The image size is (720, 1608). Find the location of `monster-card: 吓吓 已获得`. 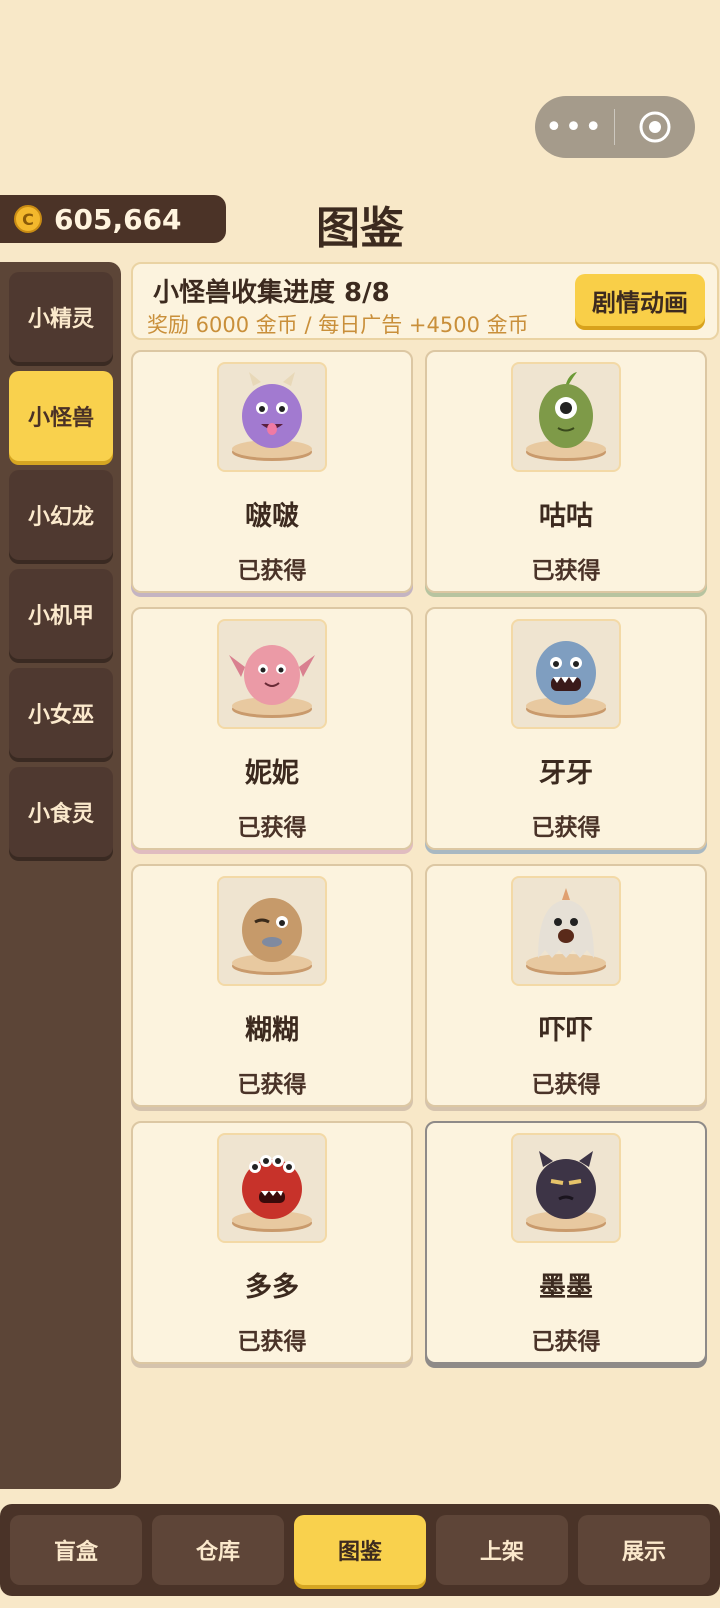

monster-card: 吓吓 已获得 is located at coordinates (566, 985).